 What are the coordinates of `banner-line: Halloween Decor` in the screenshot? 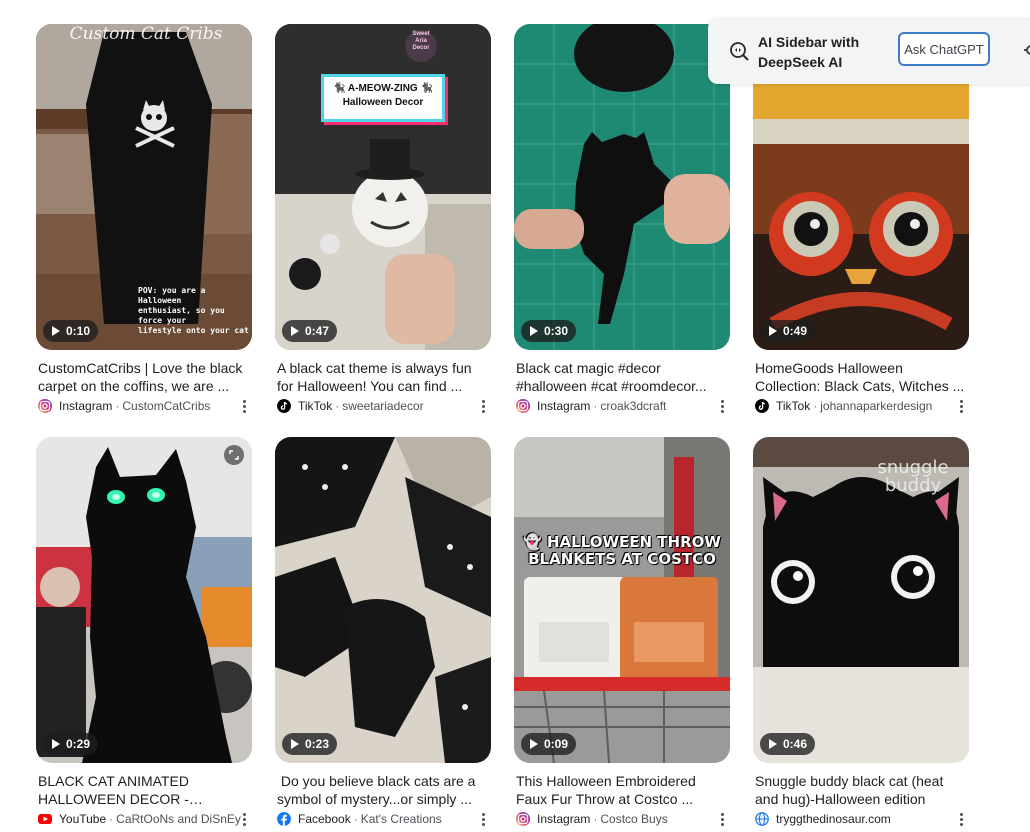 It's located at (383, 102).